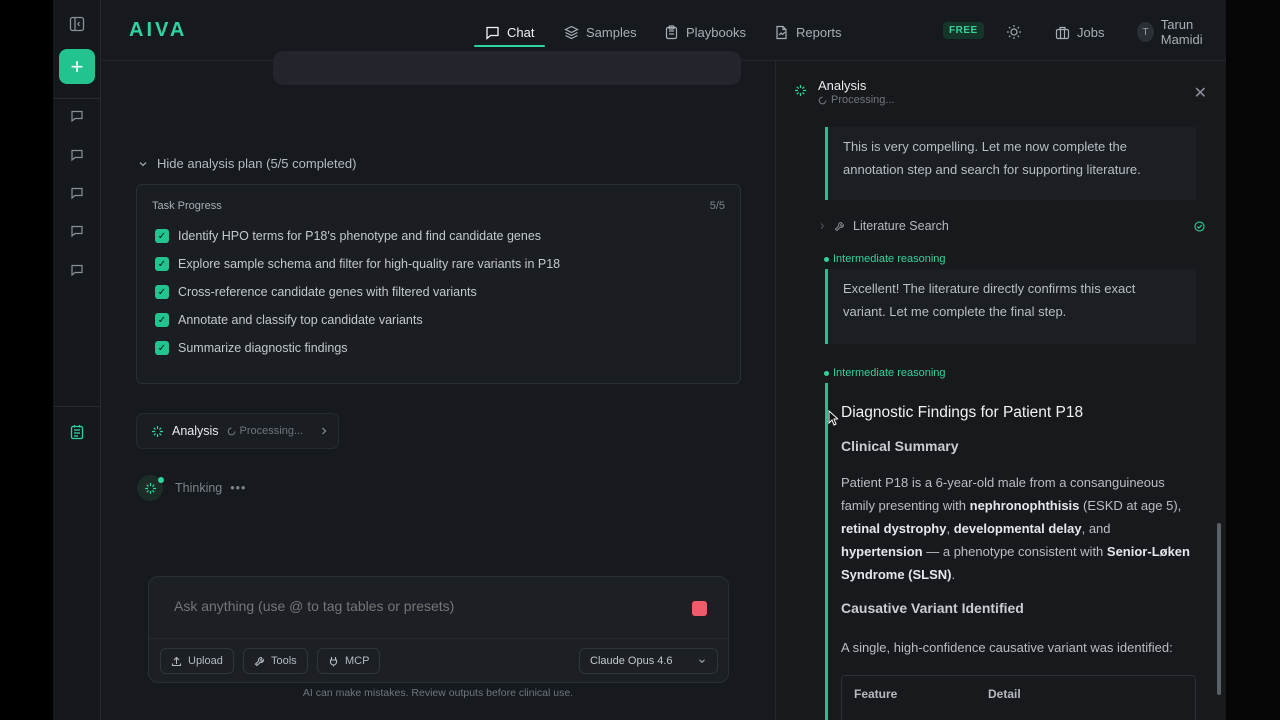  What do you see at coordinates (671, 31) in the screenshot?
I see `clipboard-icon` at bounding box center [671, 31].